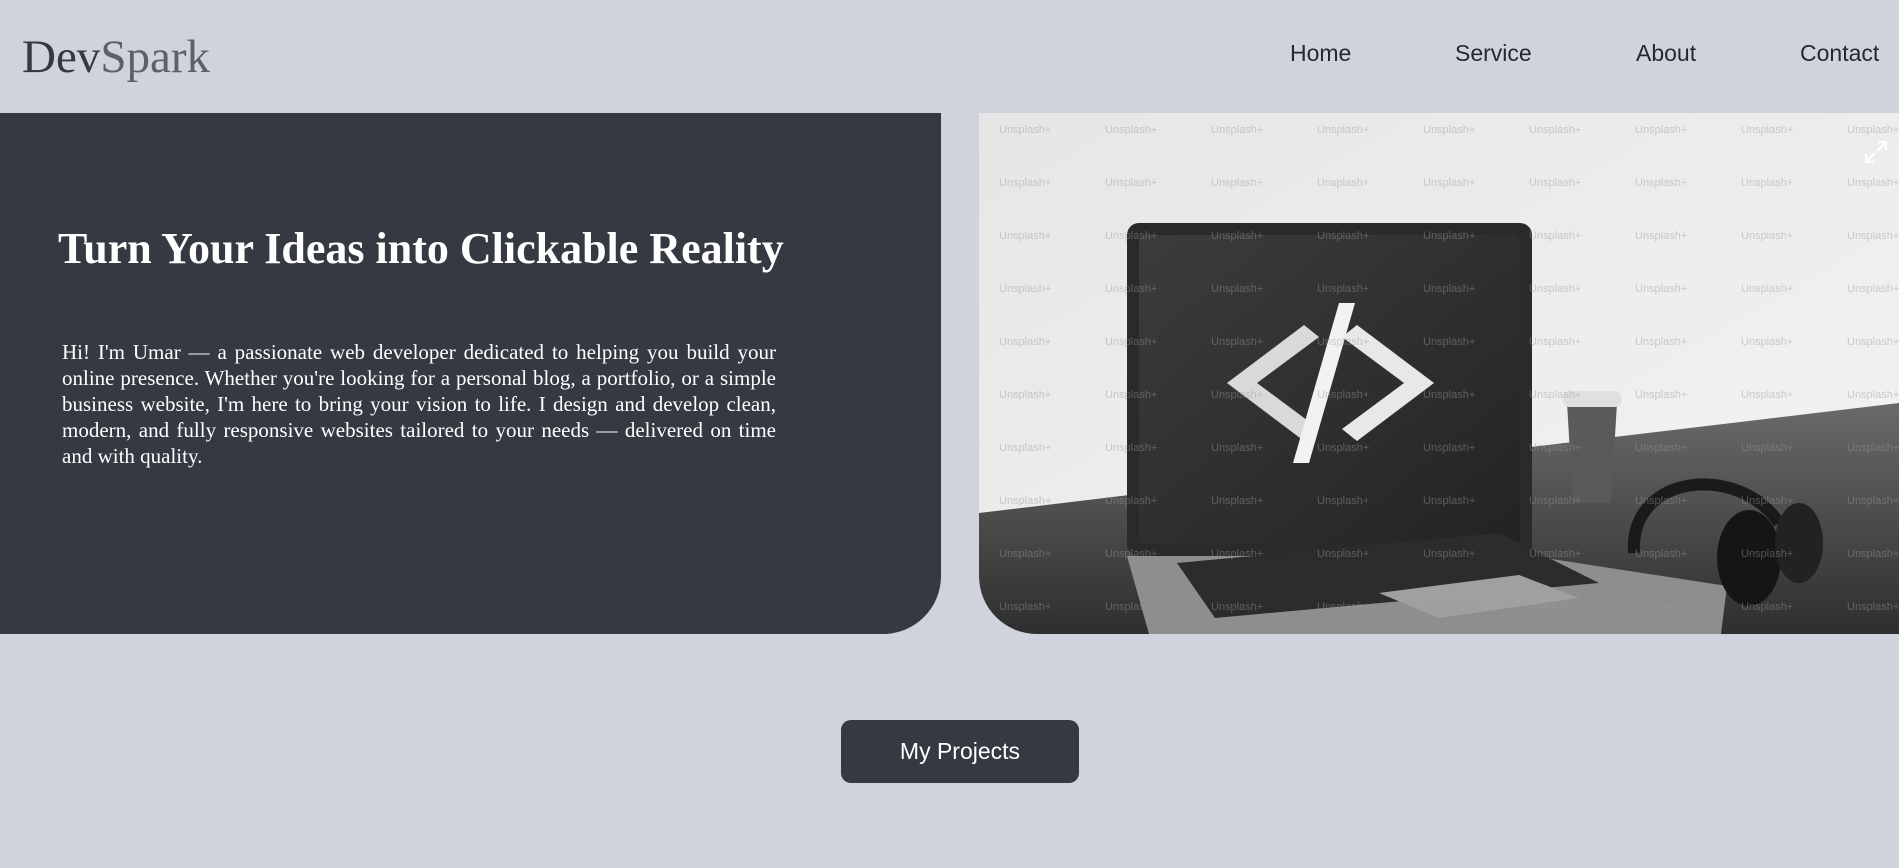 The image size is (1899, 868). What do you see at coordinates (949, 55) in the screenshot?
I see `main-nav: Home Service About Contact` at bounding box center [949, 55].